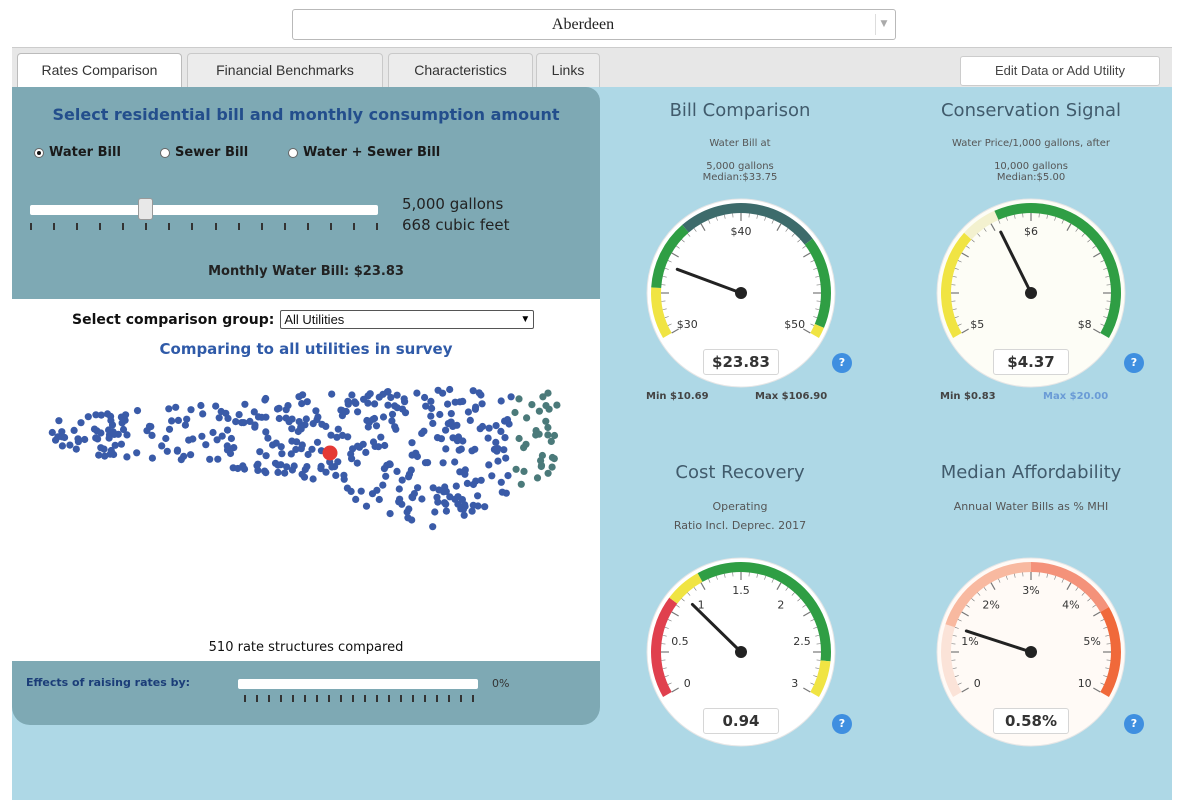 The height and width of the screenshot is (807, 1179). What do you see at coordinates (594, 24) in the screenshot?
I see `utility-select: Aberdeen ▼` at bounding box center [594, 24].